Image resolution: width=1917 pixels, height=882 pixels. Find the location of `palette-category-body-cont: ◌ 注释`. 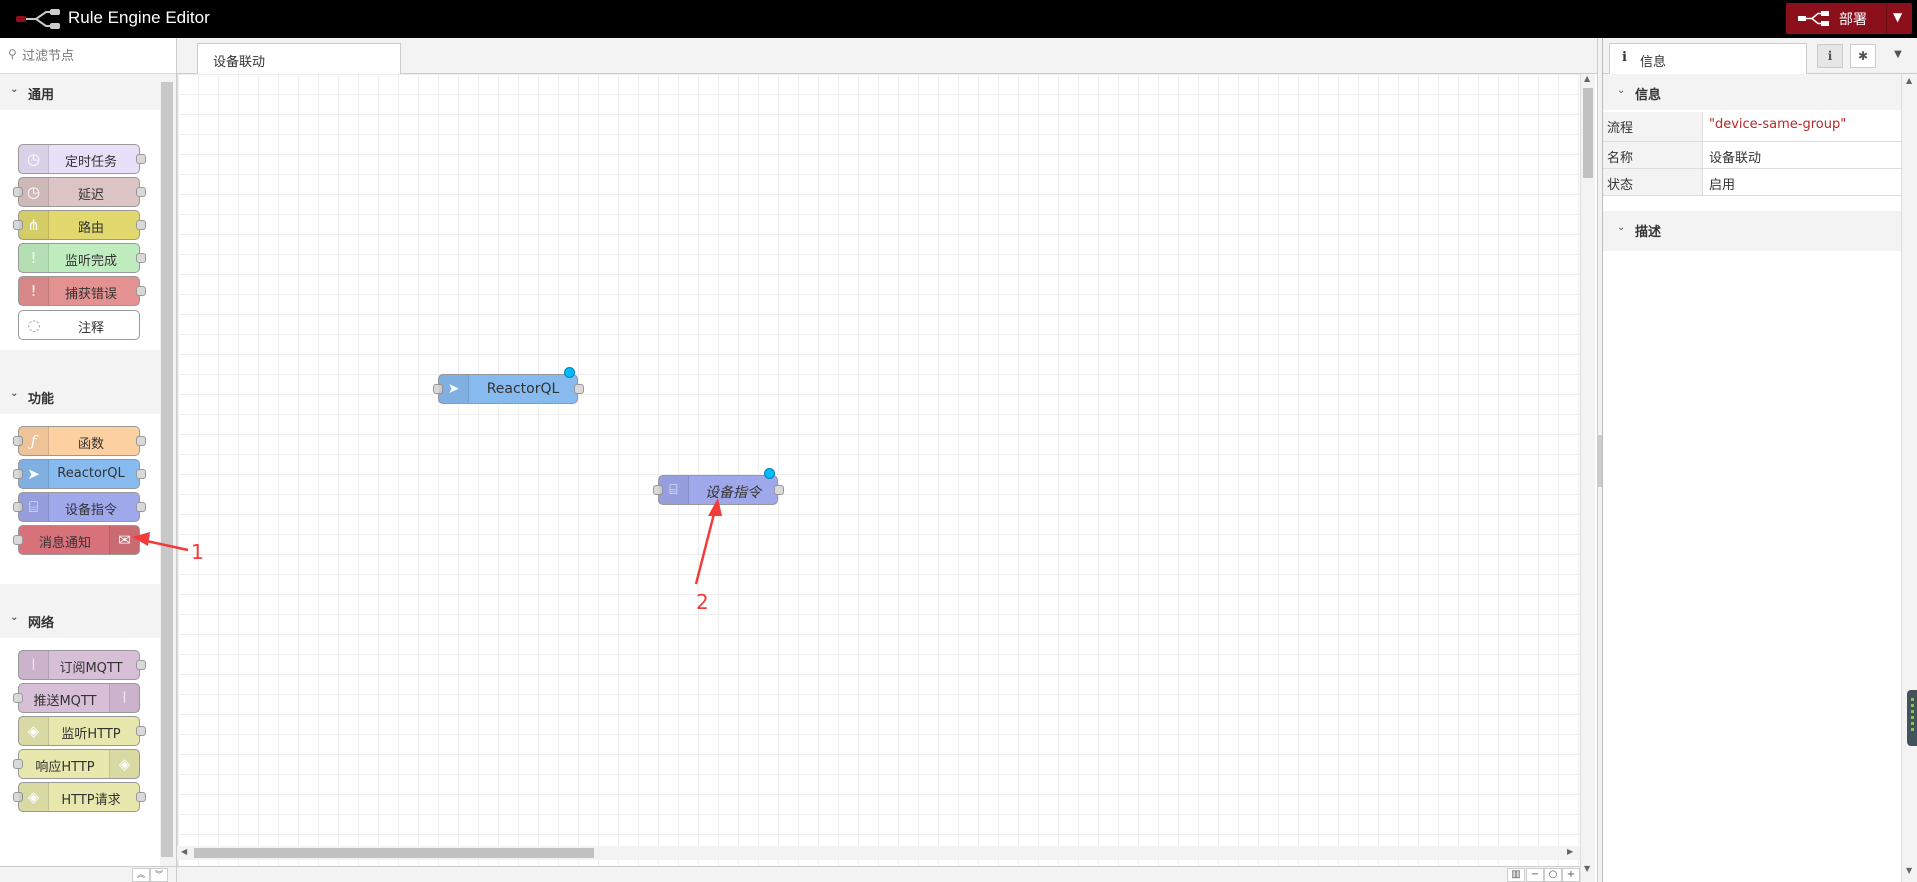

palette-category-body-cont: ◌ 注释 is located at coordinates (80, 330).